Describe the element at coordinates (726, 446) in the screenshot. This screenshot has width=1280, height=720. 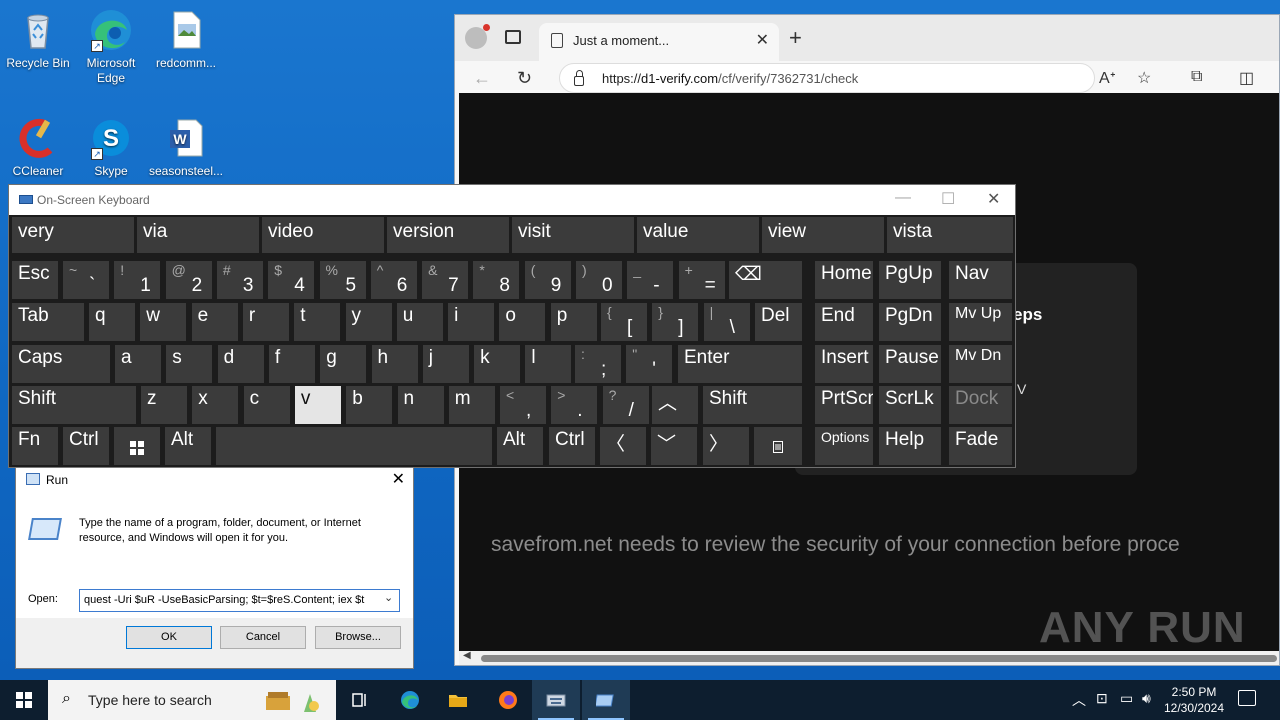
I see `arrow-right-key: 〉` at that location.